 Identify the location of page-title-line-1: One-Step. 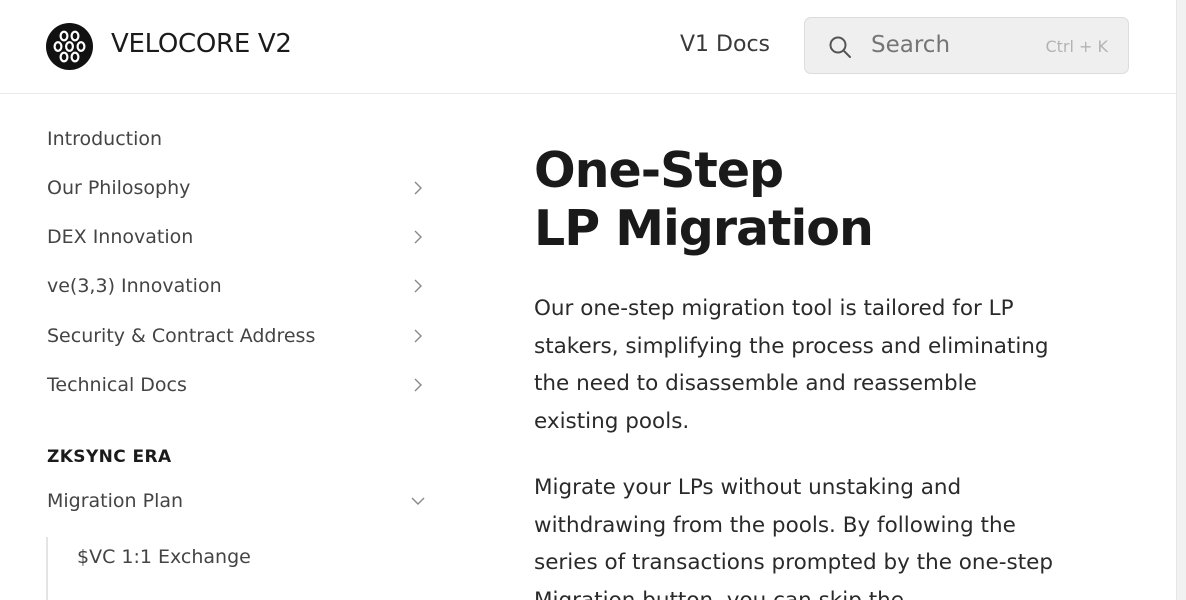
(659, 170).